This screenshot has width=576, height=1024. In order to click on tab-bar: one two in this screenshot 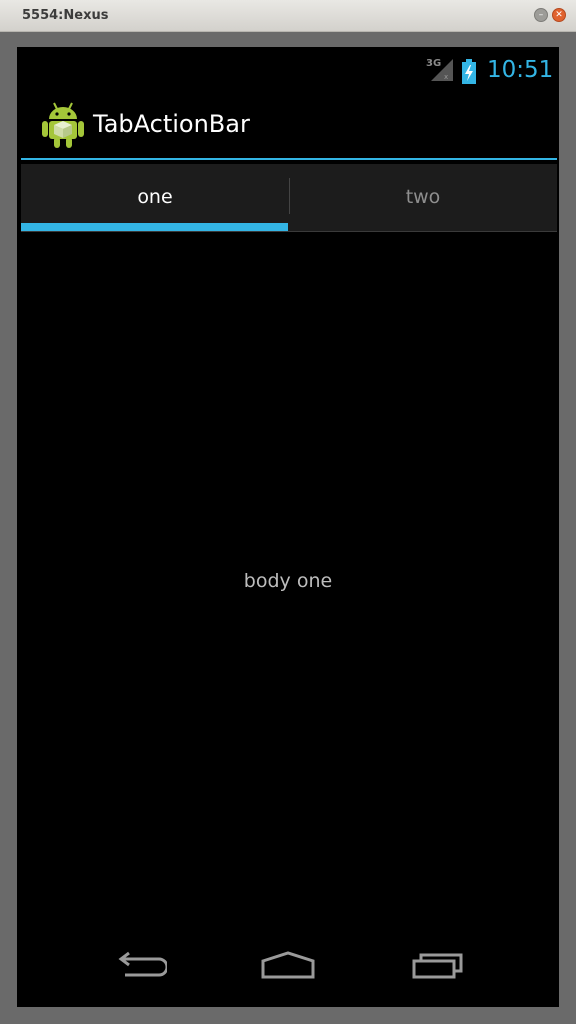, I will do `click(289, 198)`.